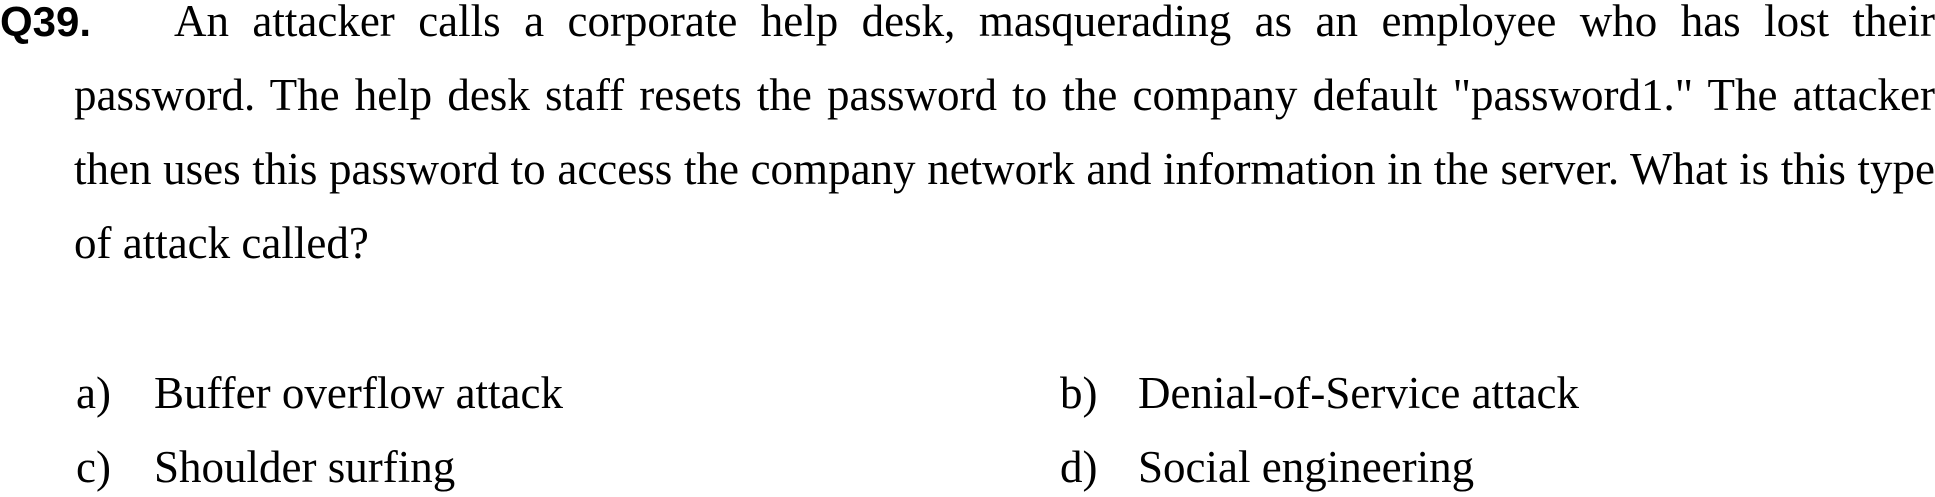 The image size is (1935, 497). I want to click on option-a: a) Buffer overflow attack, so click(319, 393).